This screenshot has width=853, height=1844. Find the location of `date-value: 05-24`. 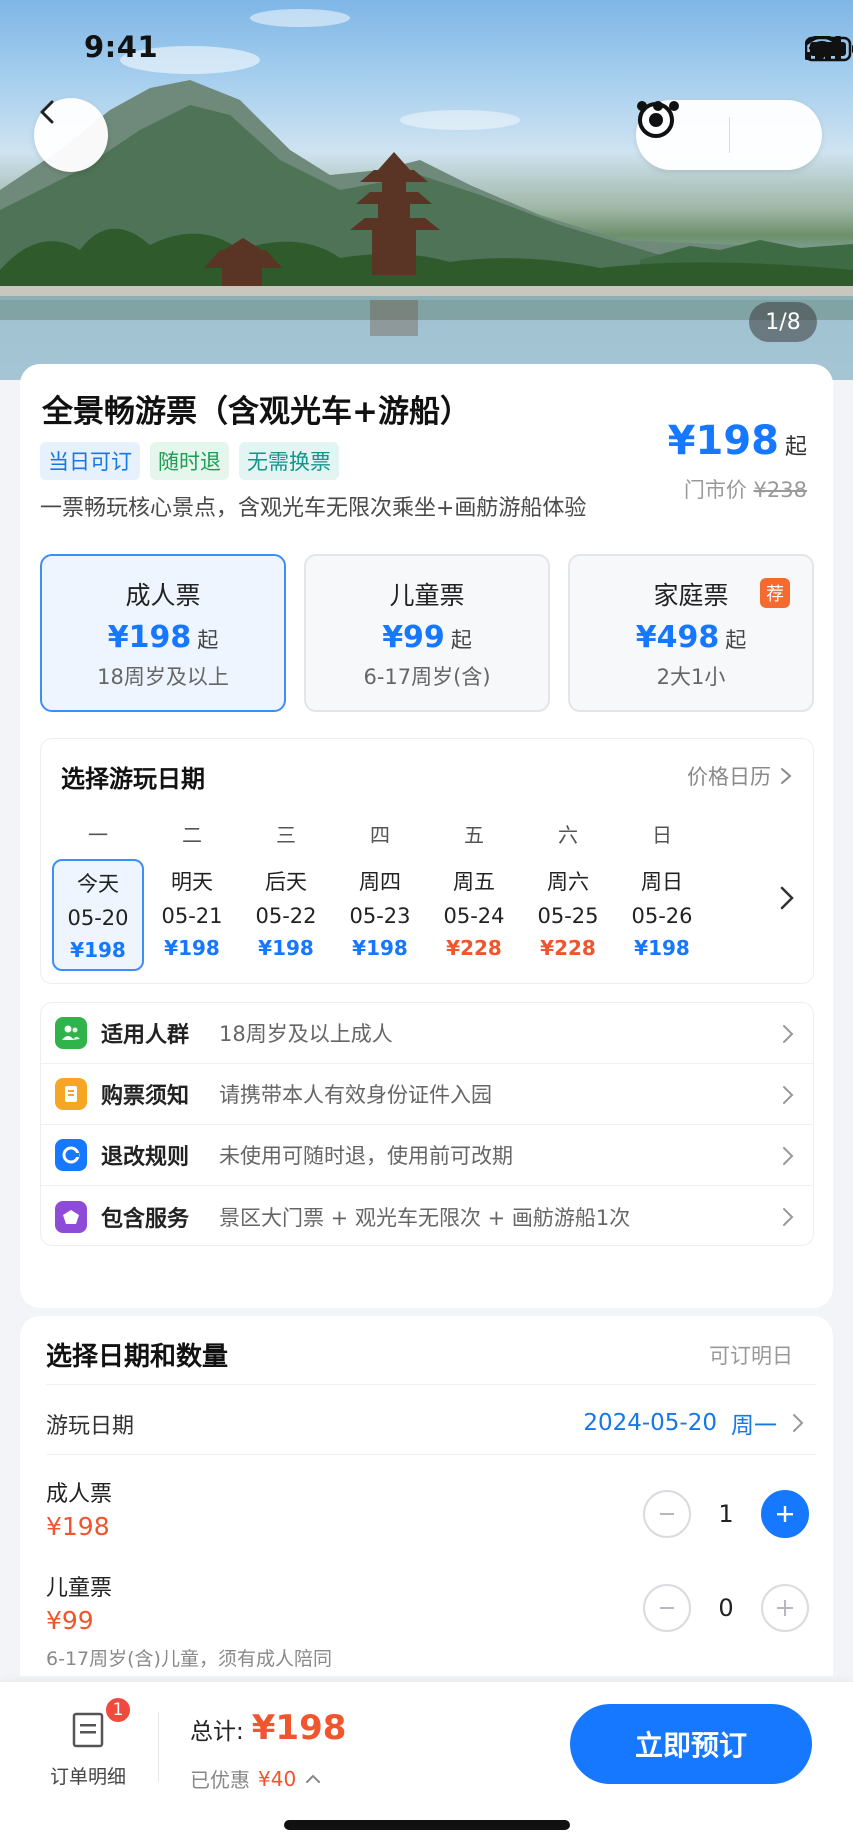

date-value: 05-24 is located at coordinates (474, 916).